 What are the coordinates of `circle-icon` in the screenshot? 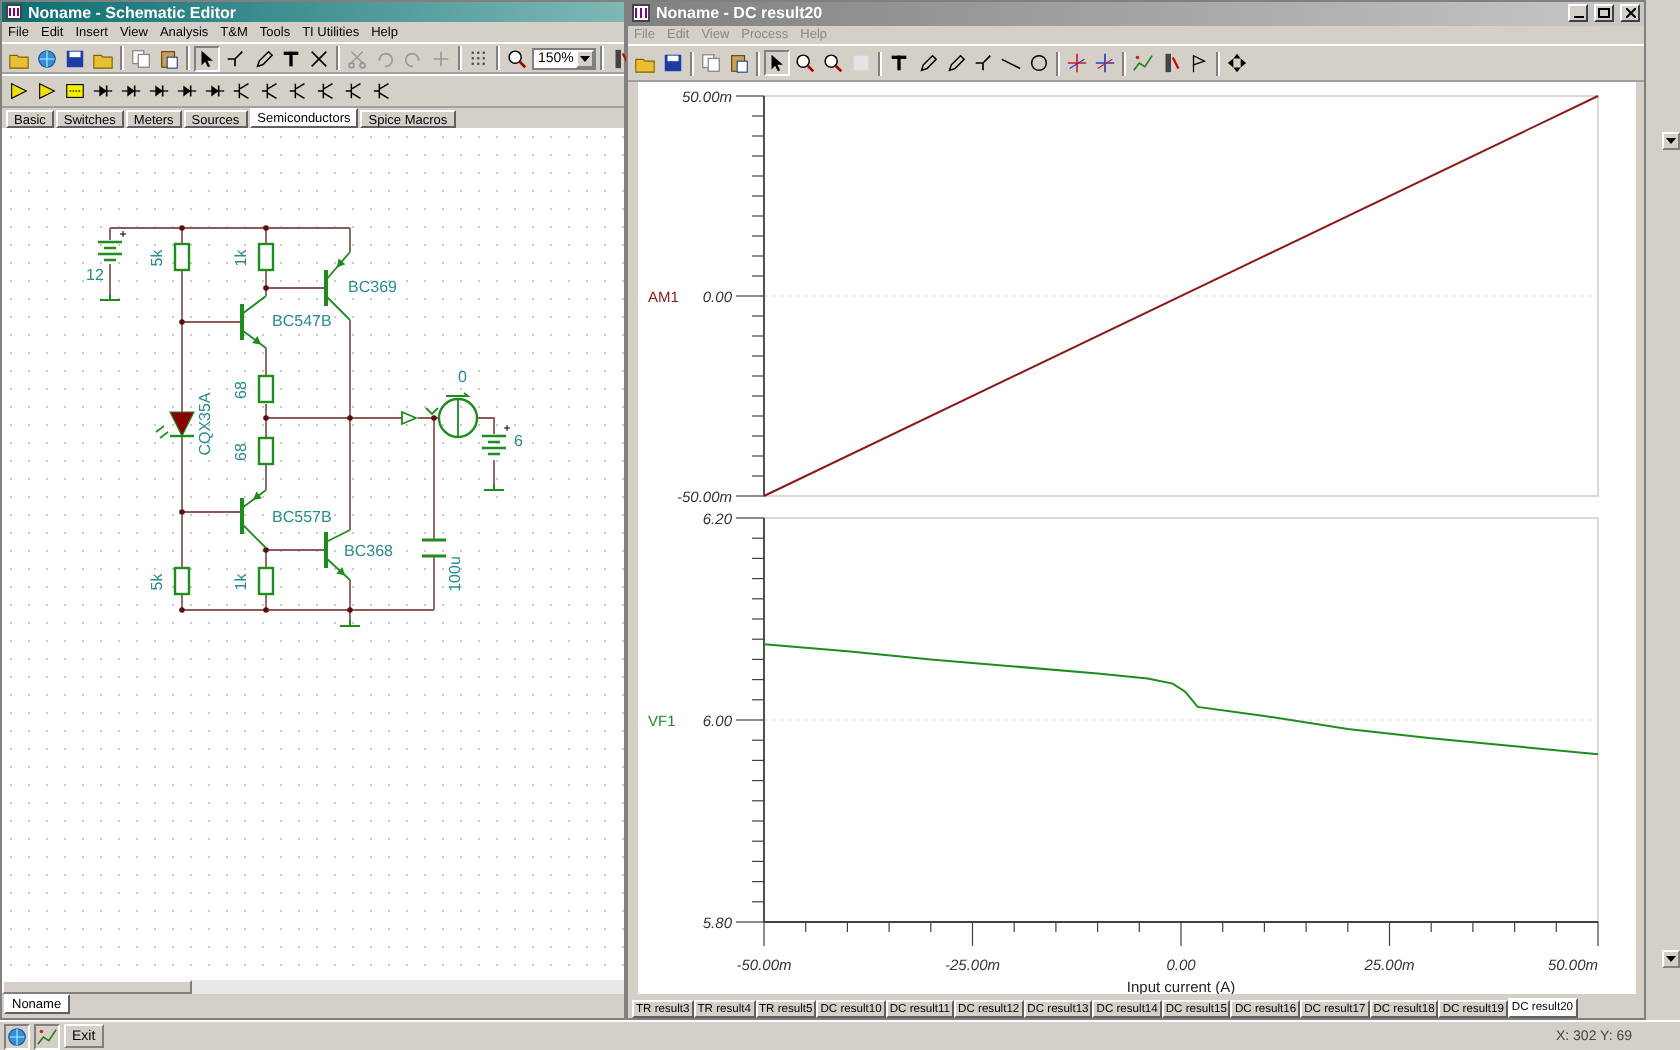 It's located at (1039, 63).